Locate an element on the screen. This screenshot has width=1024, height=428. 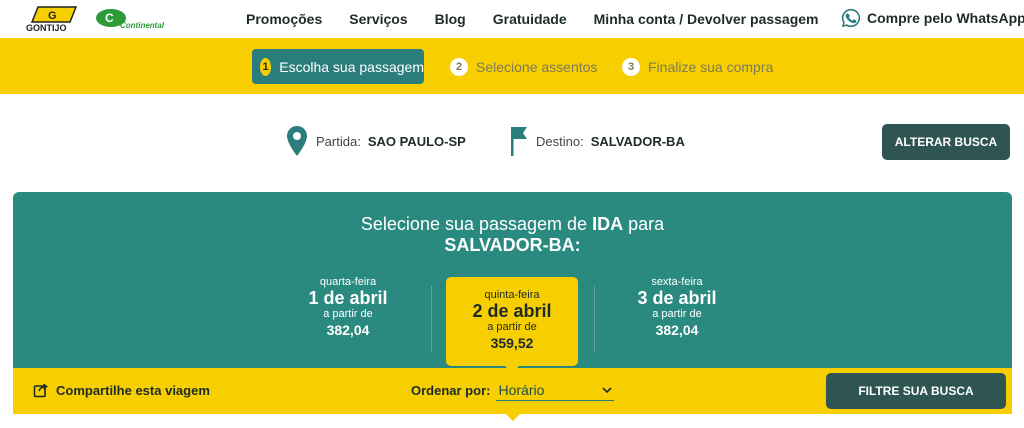
title-prefix: Selecione sua passagem de is located at coordinates (476, 224).